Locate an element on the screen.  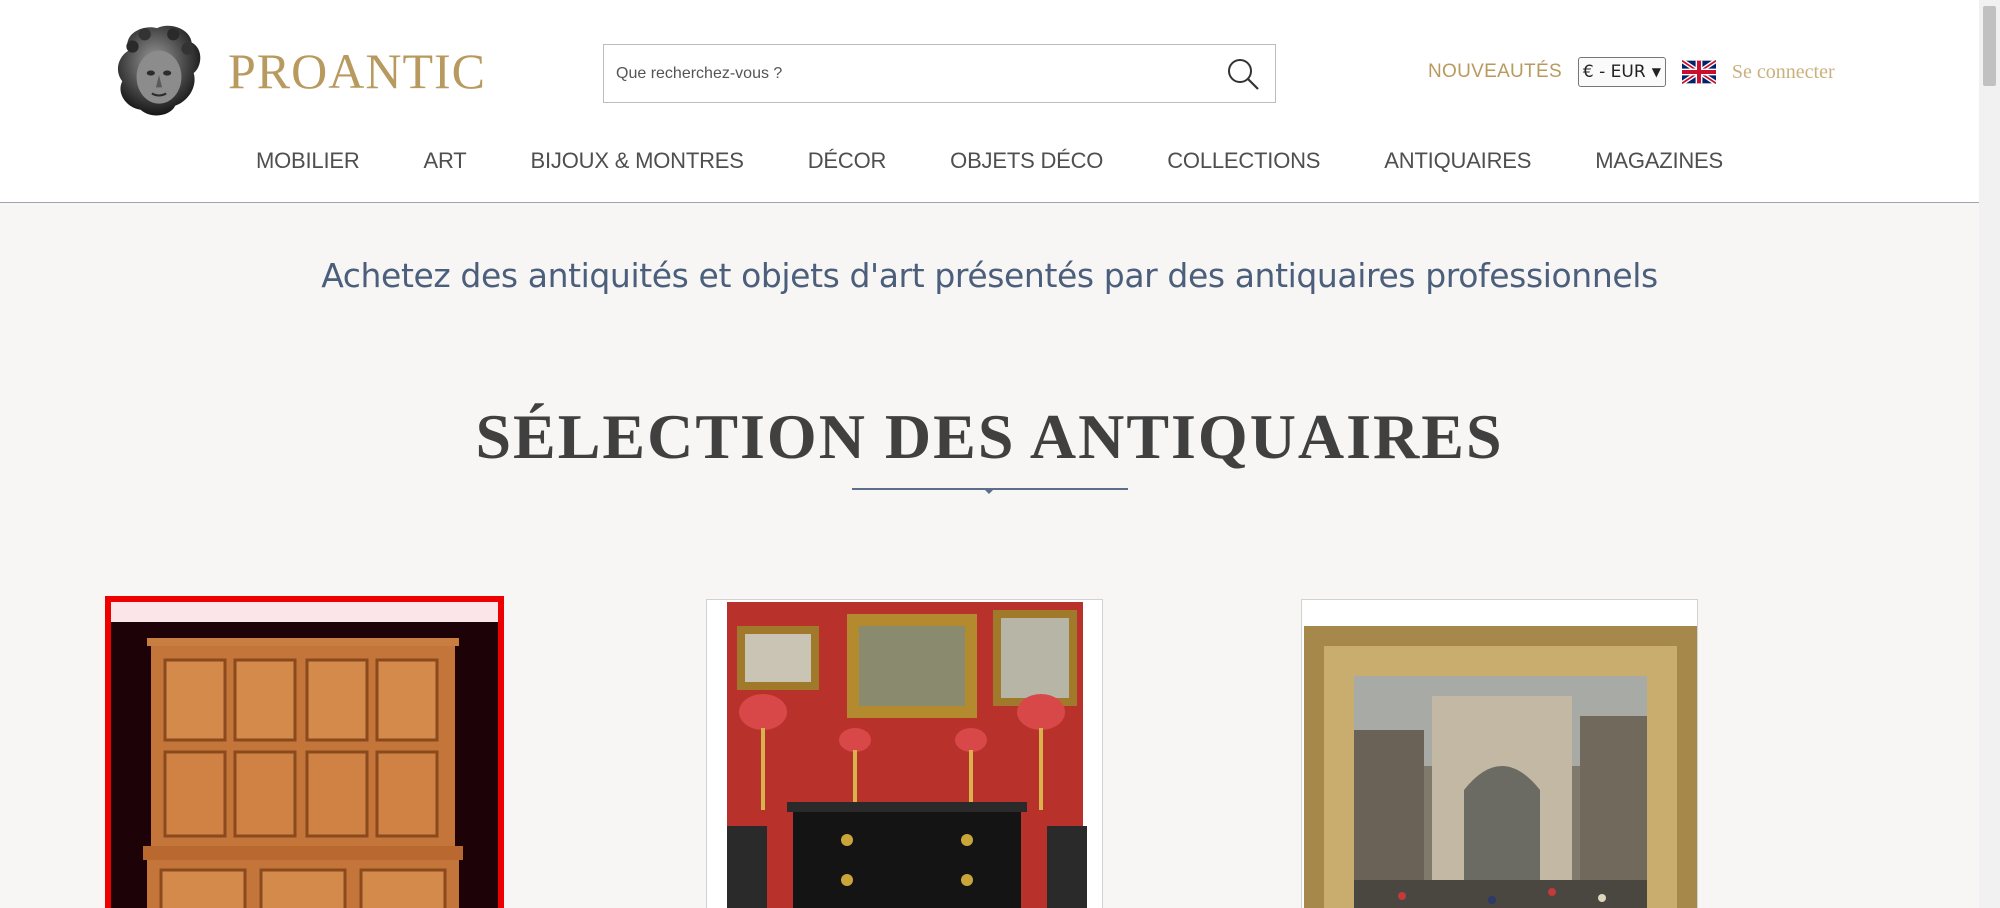
site-logo: PROANTIC is located at coordinates (297, 71).